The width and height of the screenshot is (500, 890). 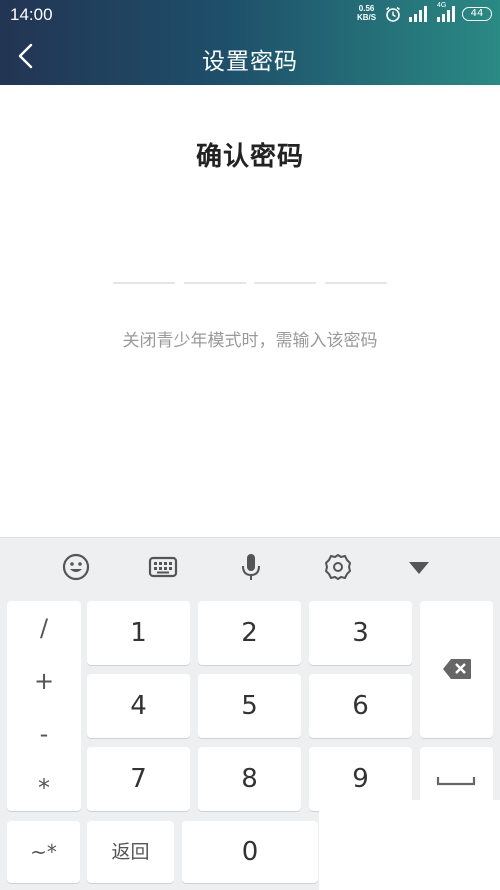 What do you see at coordinates (163, 567) in the screenshot?
I see `keyboard-icon` at bounding box center [163, 567].